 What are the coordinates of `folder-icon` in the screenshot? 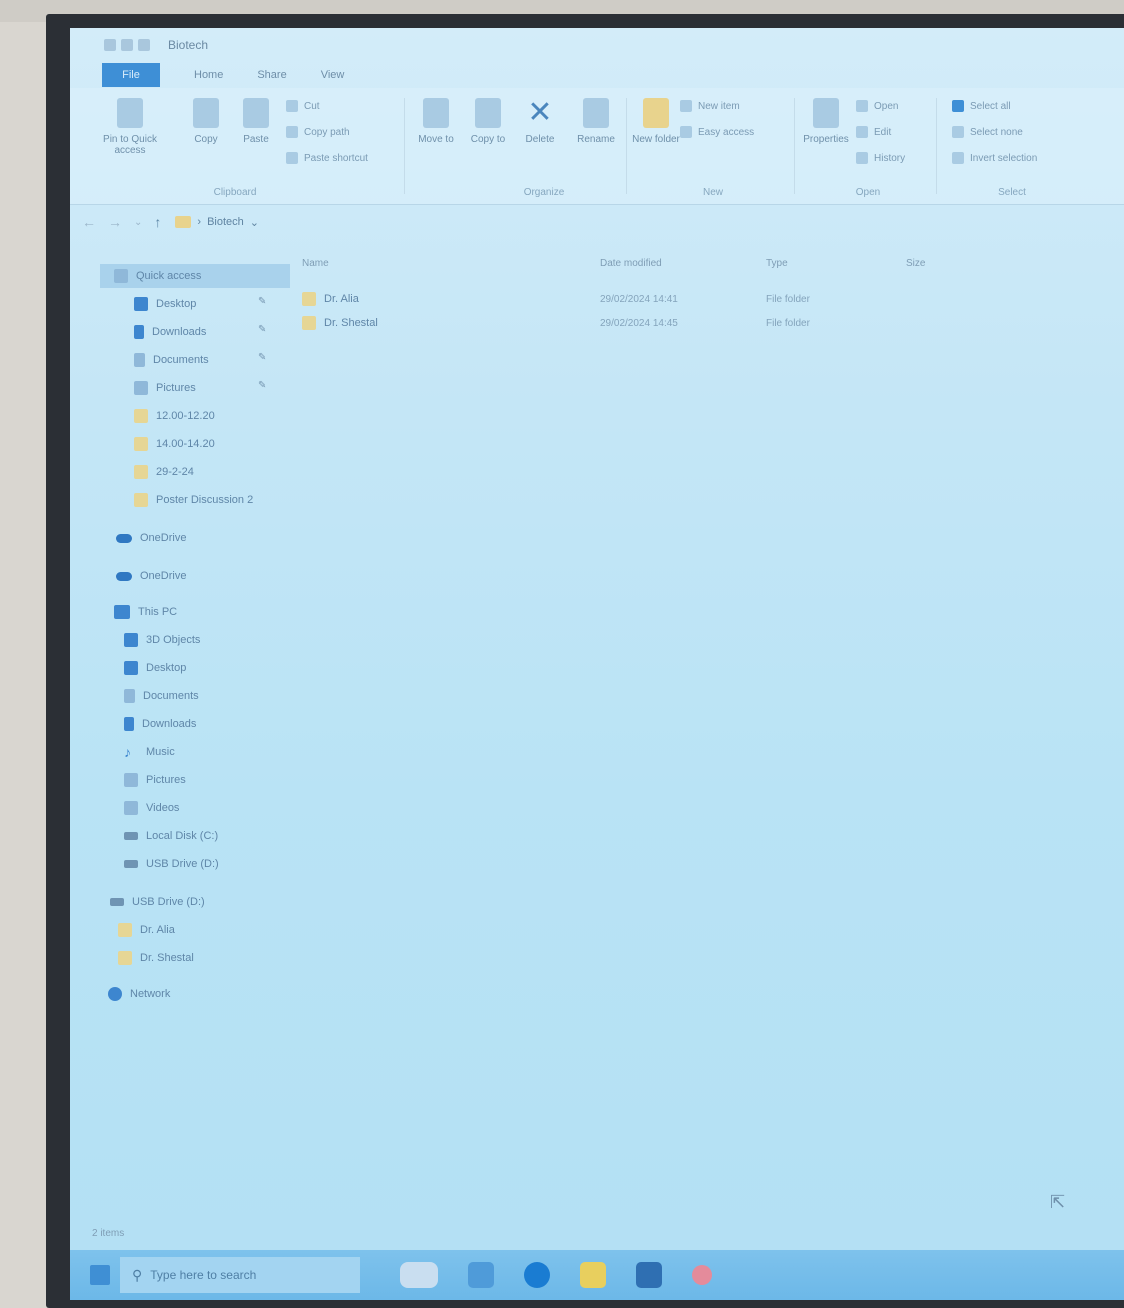 It's located at (125, 958).